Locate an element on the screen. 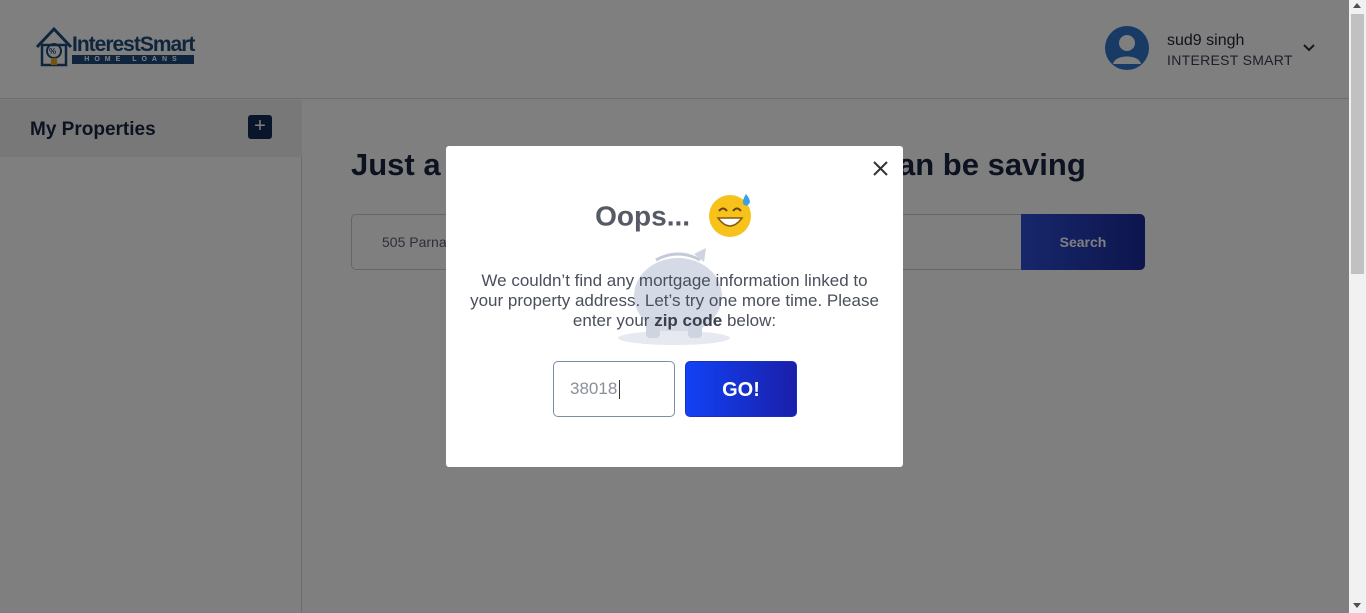 Image resolution: width=1366 pixels, height=613 pixels. modal-message-part2: below: is located at coordinates (751, 320).